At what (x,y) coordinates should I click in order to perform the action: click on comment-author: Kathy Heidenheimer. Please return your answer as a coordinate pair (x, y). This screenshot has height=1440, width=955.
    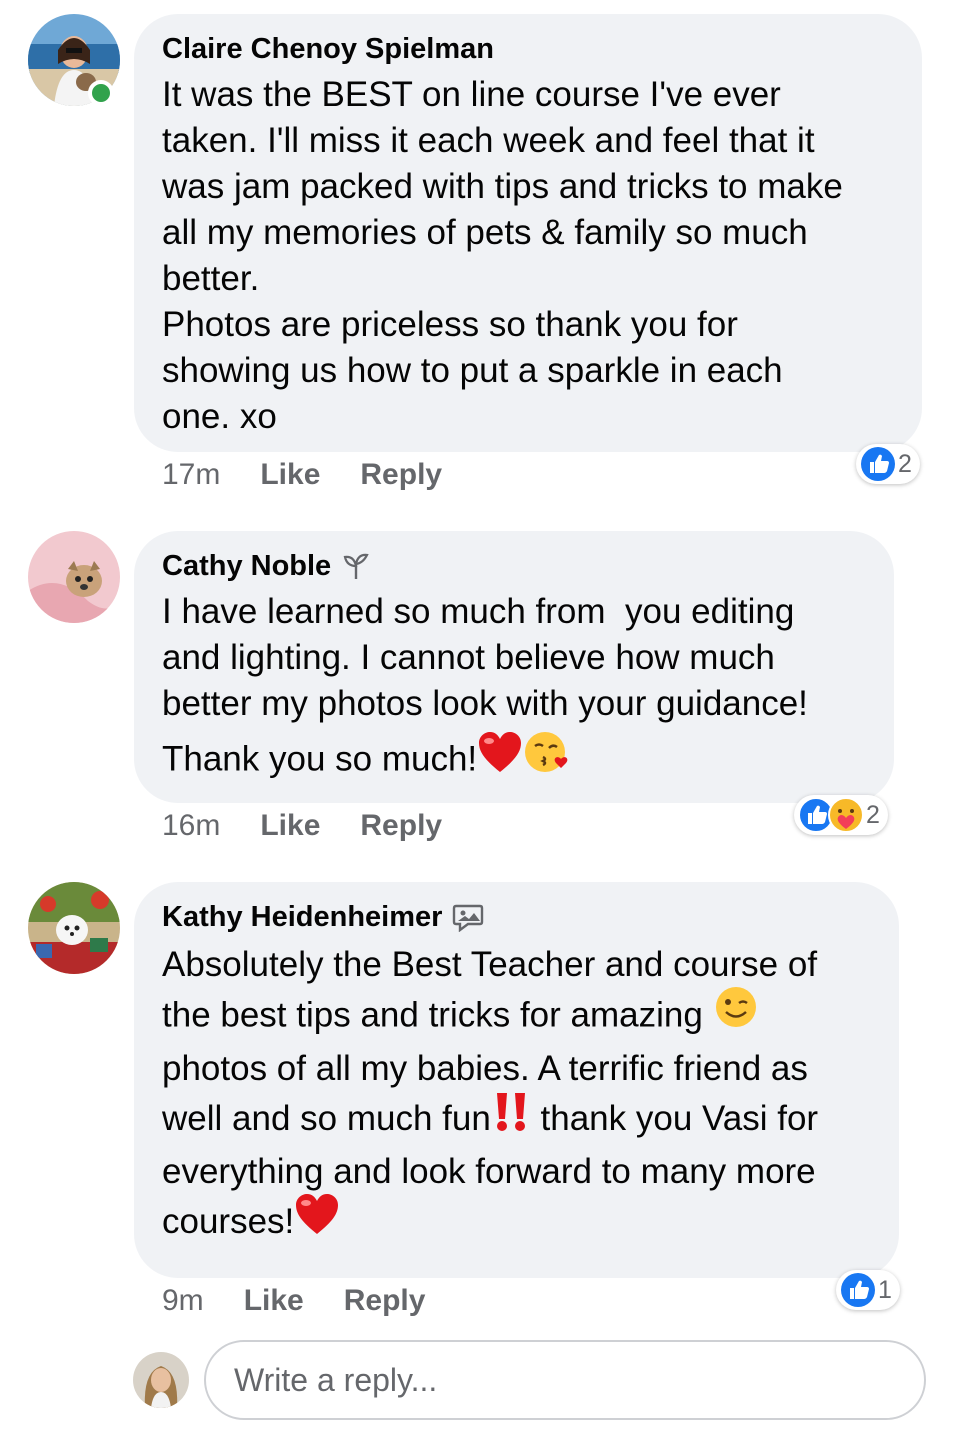
    Looking at the image, I should click on (302, 917).